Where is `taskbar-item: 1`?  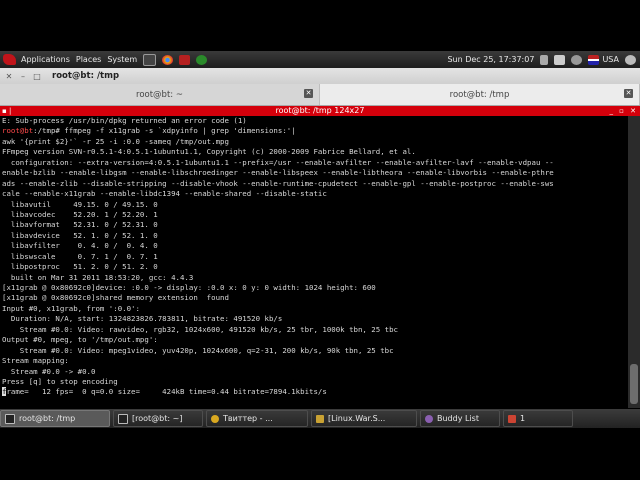 taskbar-item: 1 is located at coordinates (538, 418).